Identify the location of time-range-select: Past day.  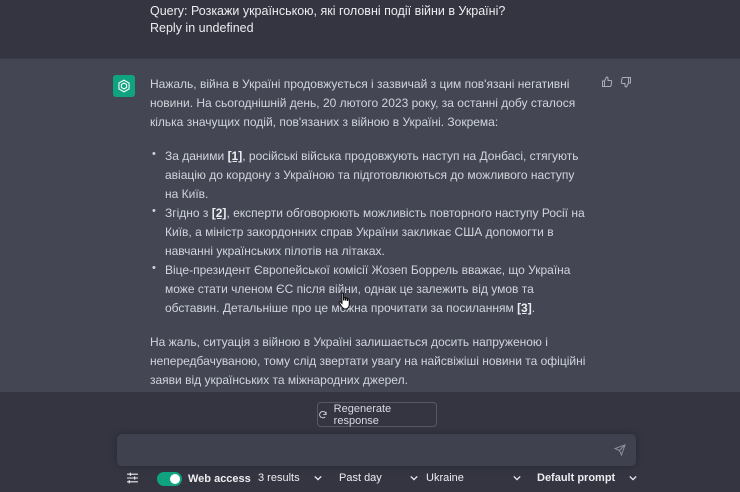
(378, 478).